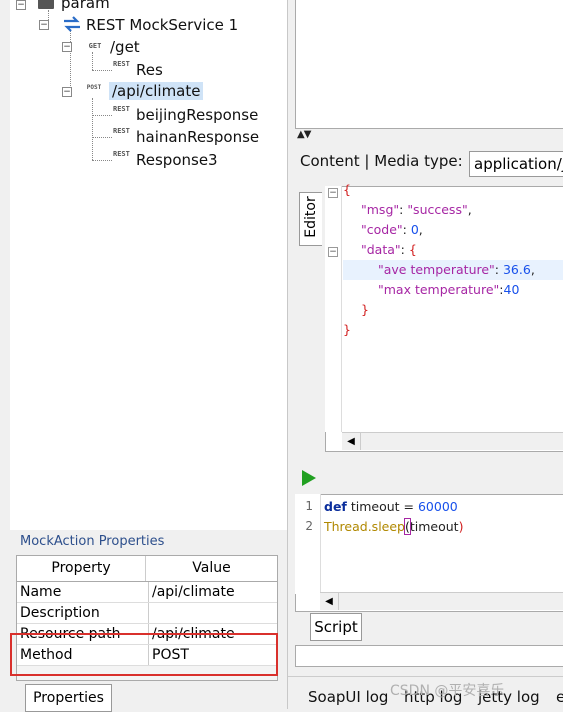 Image resolution: width=563 pixels, height=712 pixels. I want to click on status-strip, so click(429, 656).